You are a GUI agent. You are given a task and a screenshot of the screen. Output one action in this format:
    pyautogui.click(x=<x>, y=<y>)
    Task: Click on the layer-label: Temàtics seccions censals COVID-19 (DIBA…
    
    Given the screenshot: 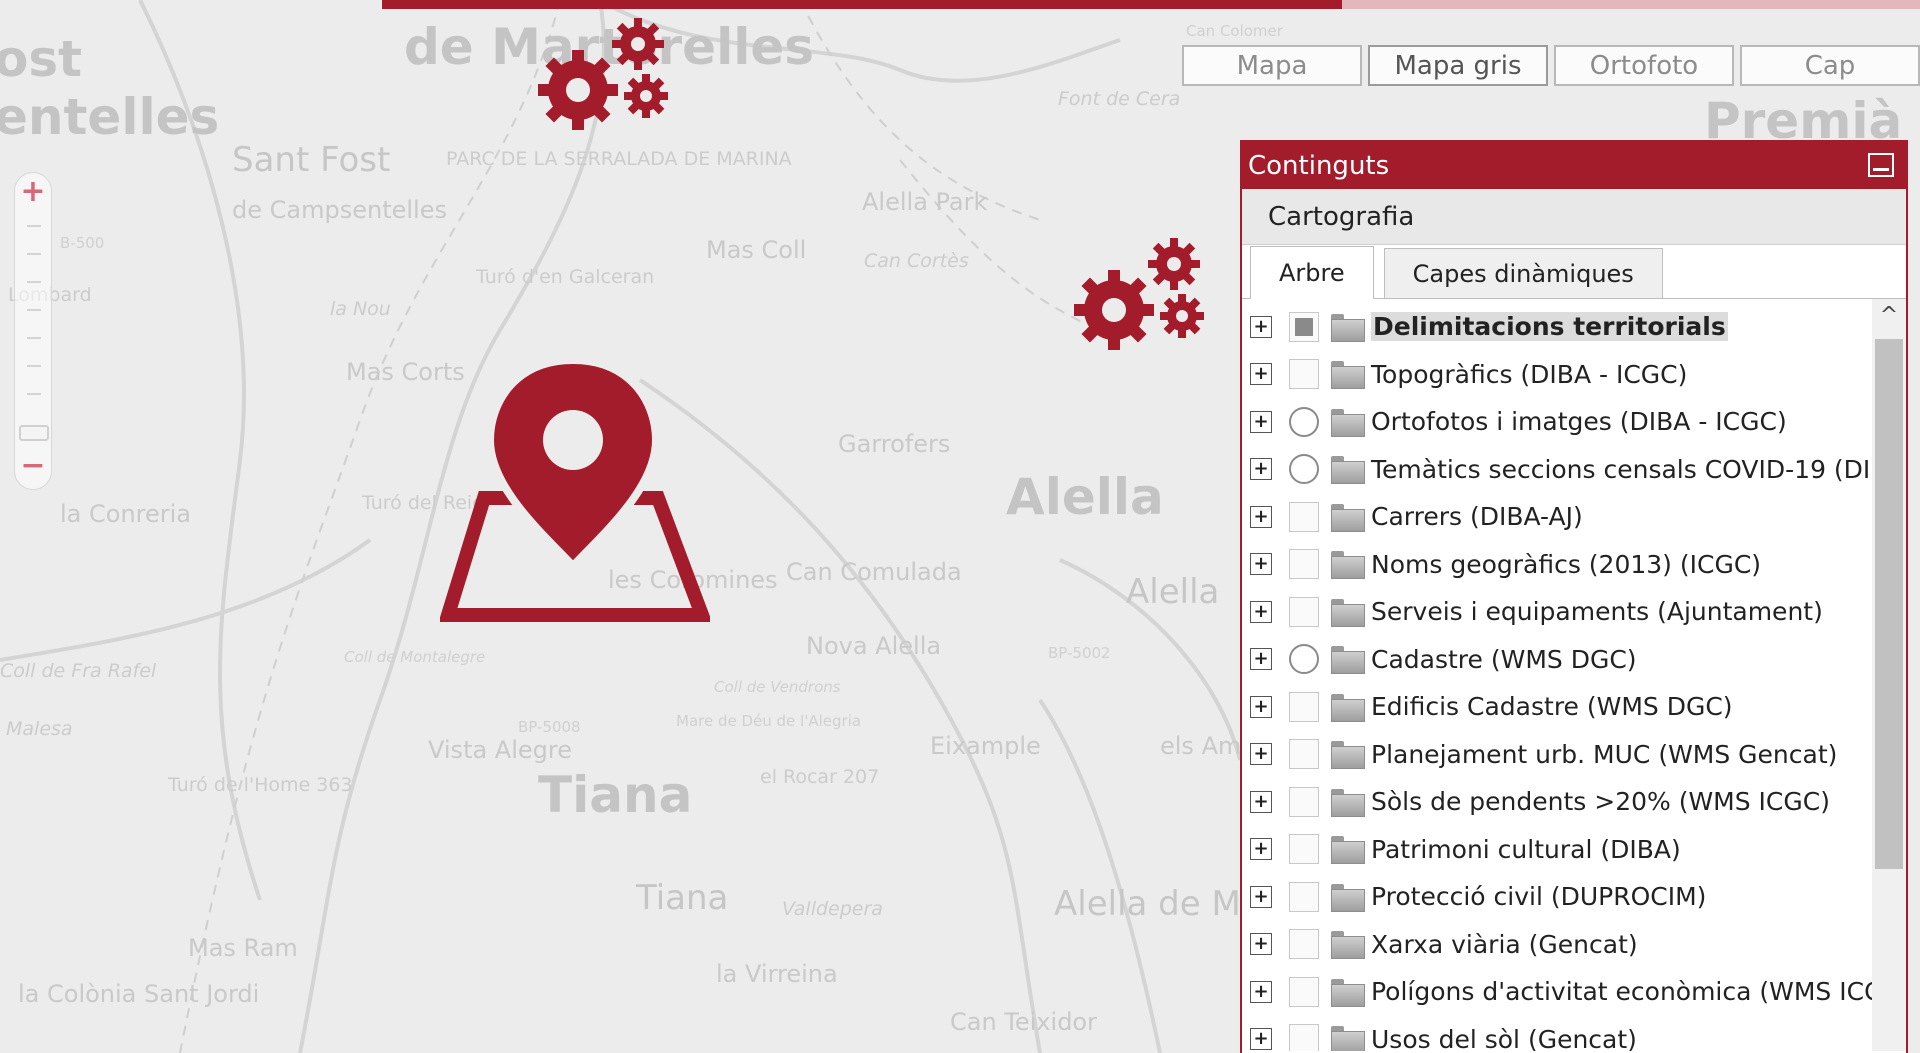 What is the action you would take?
    pyautogui.click(x=1638, y=469)
    